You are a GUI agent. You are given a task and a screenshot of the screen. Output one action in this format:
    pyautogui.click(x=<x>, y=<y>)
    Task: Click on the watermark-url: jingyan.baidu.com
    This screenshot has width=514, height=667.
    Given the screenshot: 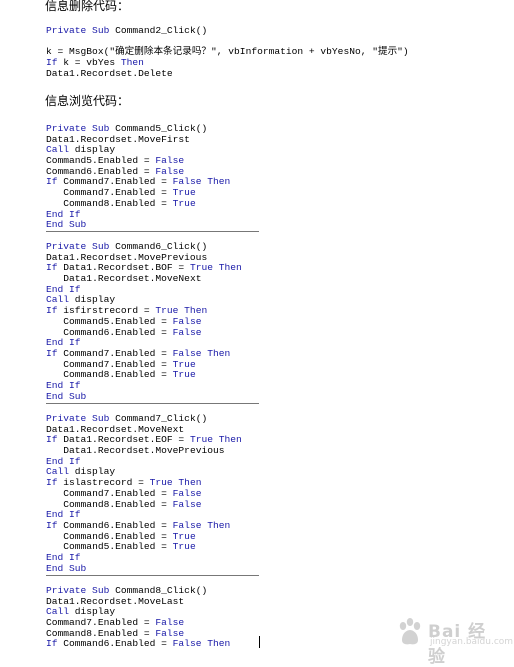 What is the action you would take?
    pyautogui.click(x=472, y=642)
    